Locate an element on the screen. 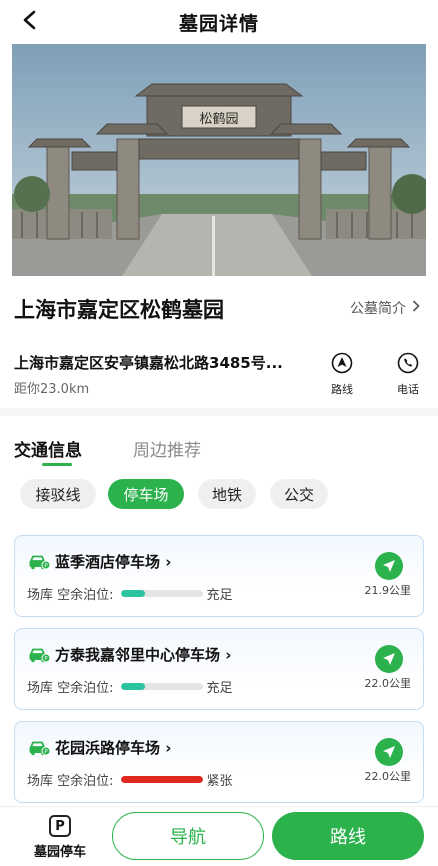 The image size is (438, 866). chip-parking: 停车场 is located at coordinates (146, 494).